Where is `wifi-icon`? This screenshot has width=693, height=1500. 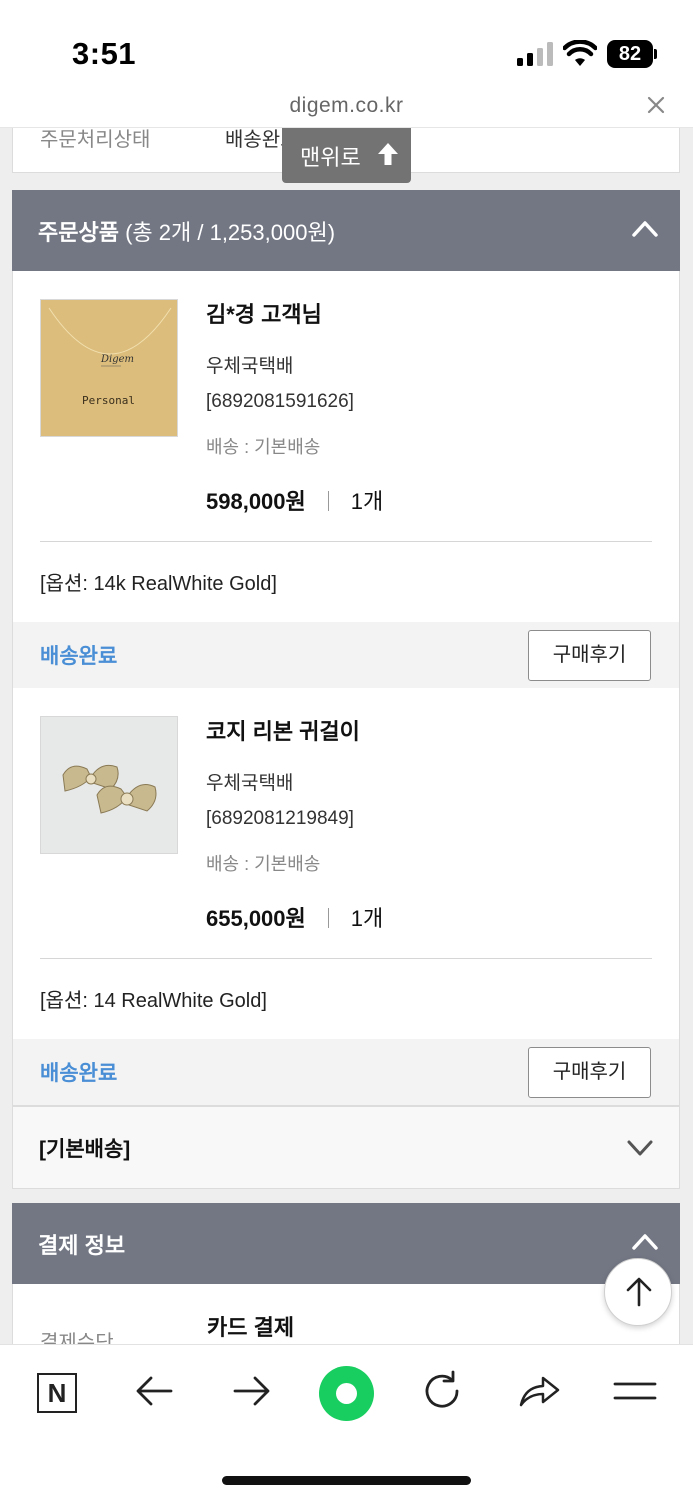
wifi-icon is located at coordinates (580, 53).